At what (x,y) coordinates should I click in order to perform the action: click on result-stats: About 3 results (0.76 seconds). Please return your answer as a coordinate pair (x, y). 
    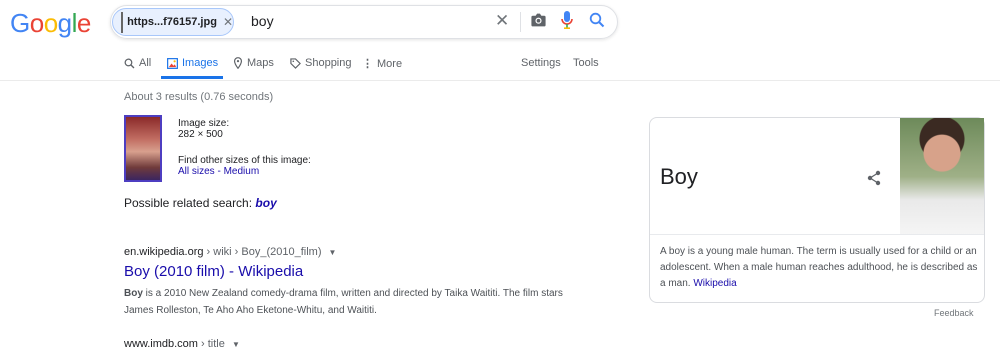
    Looking at the image, I should click on (199, 97).